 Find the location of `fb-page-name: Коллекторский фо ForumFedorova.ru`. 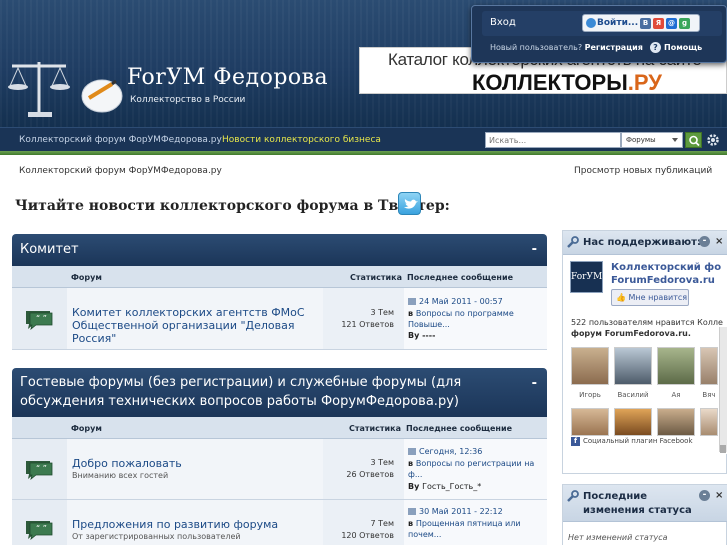

fb-page-name: Коллекторский фо ForumFedorova.ru is located at coordinates (669, 274).